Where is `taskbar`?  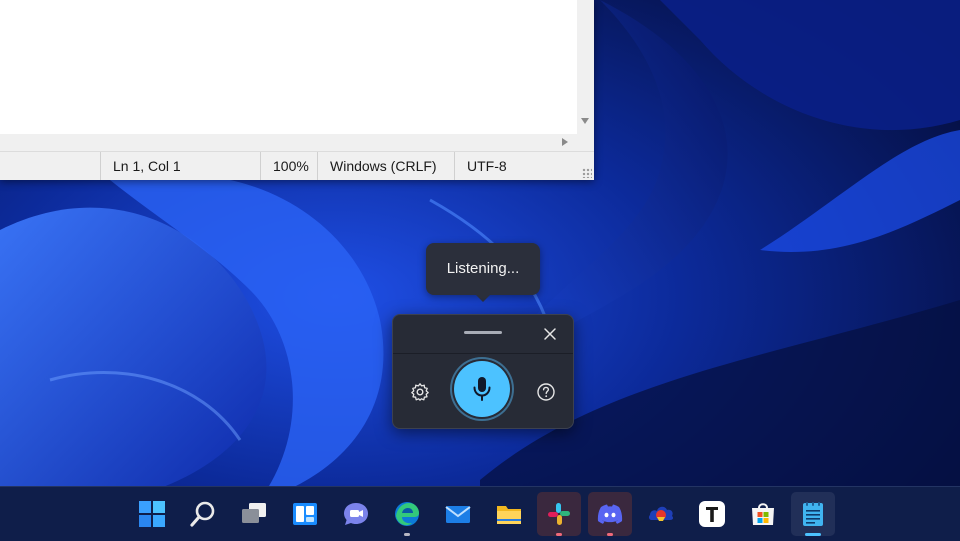
taskbar is located at coordinates (480, 513).